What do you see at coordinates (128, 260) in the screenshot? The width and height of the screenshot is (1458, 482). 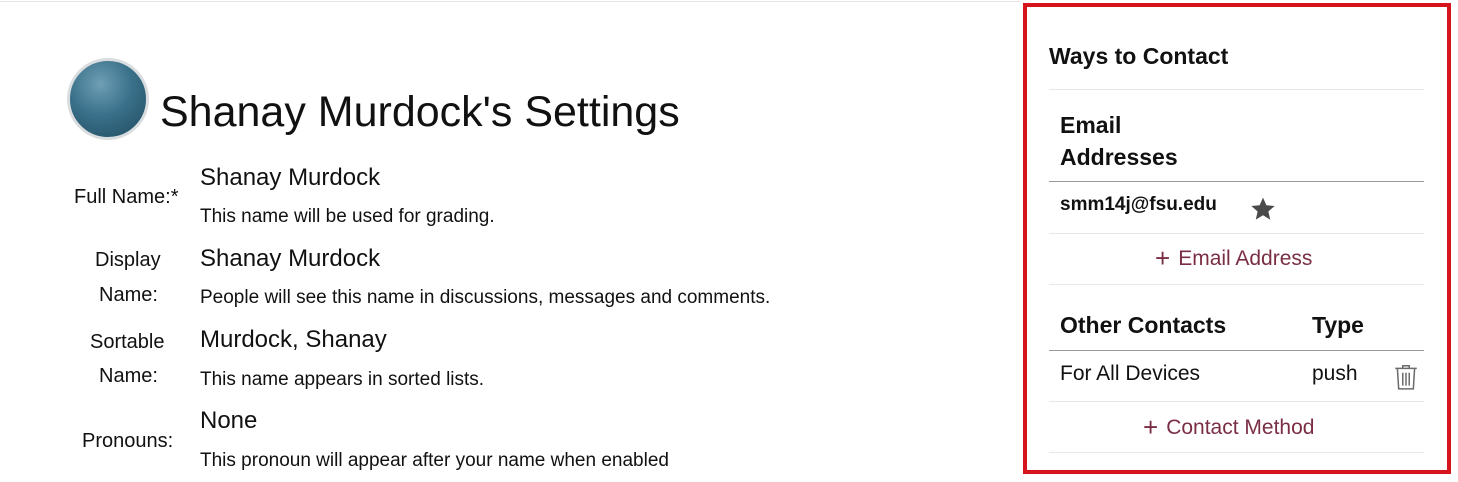 I see `display-name-label-line1: Display` at bounding box center [128, 260].